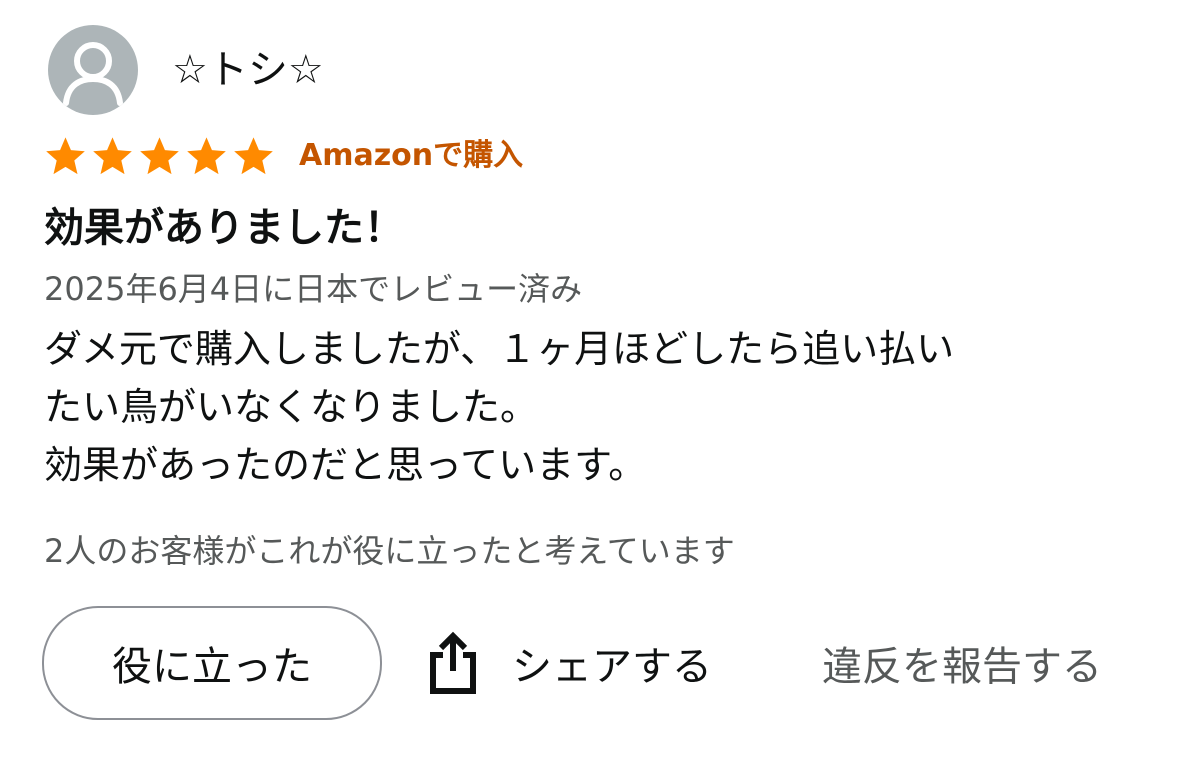 The width and height of the screenshot is (1179, 762). Describe the element at coordinates (282, 156) in the screenshot. I see `rating-row: Amazonで購入` at that location.